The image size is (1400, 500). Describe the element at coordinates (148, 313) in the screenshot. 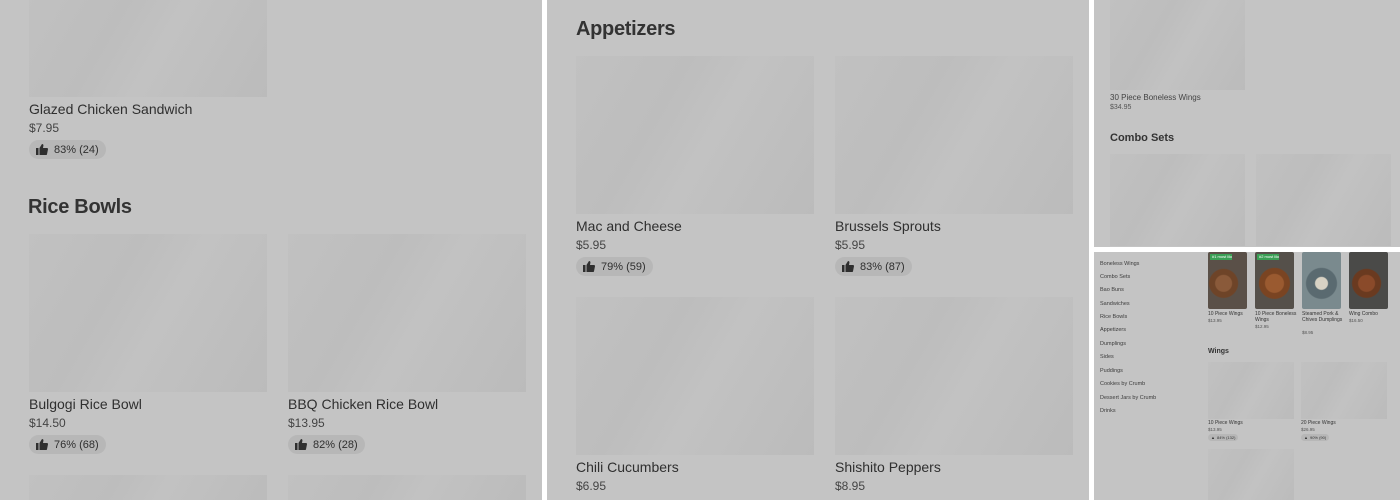

I see `item-image-bulgogi-rice-bowl` at that location.